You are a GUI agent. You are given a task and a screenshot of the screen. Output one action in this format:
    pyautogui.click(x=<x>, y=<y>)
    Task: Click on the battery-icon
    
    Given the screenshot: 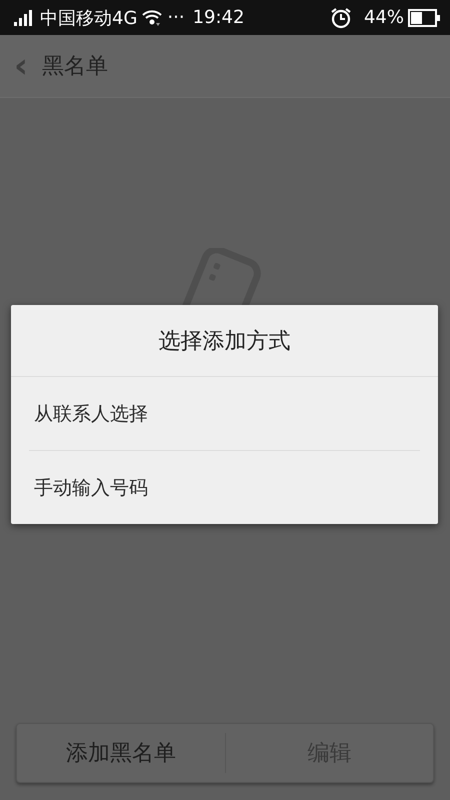 What is the action you would take?
    pyautogui.click(x=424, y=17)
    